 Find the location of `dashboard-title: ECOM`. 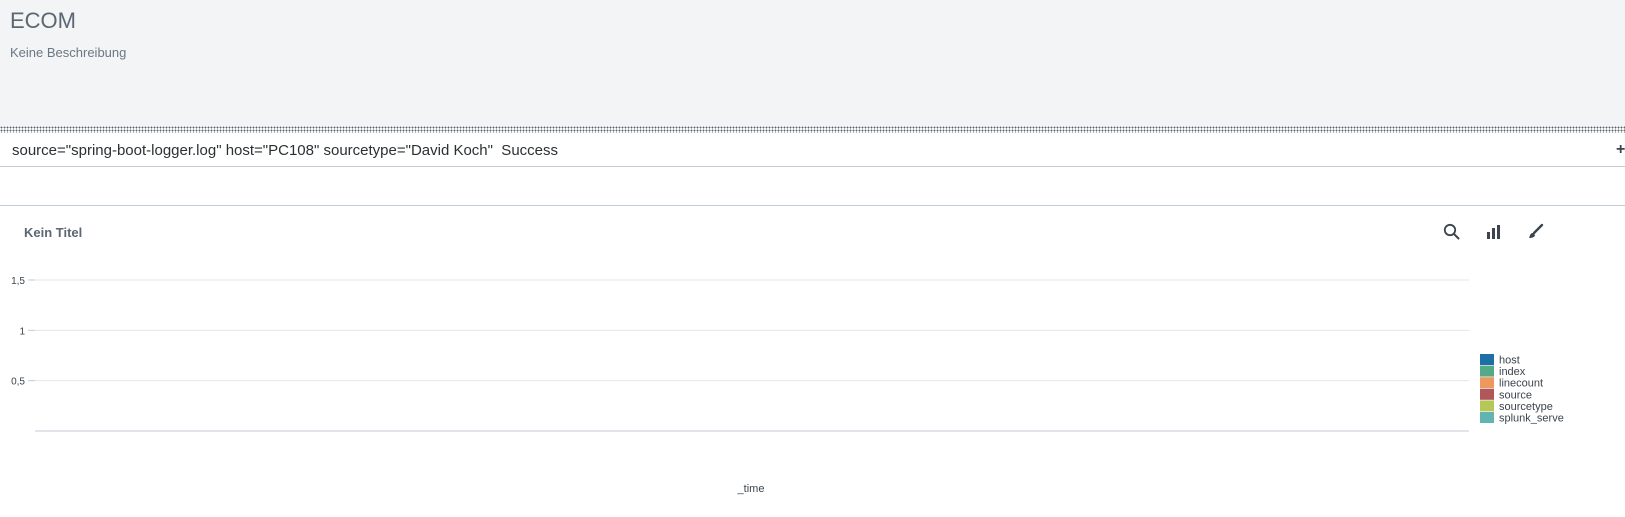

dashboard-title: ECOM is located at coordinates (43, 20).